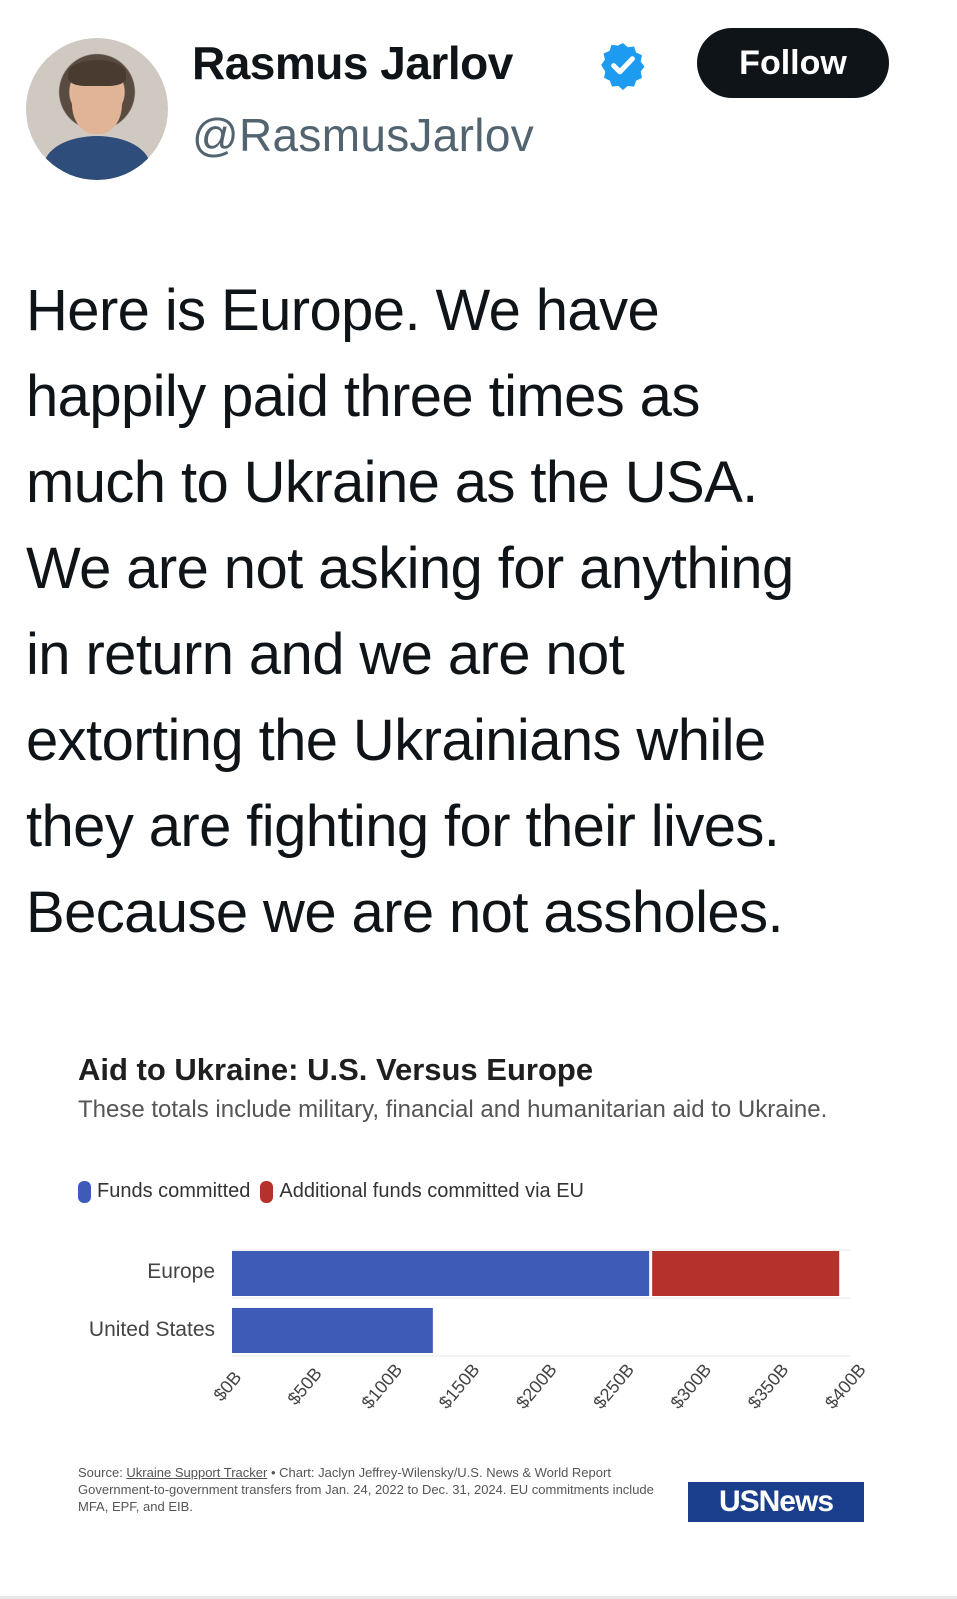 Image resolution: width=957 pixels, height=1599 pixels. What do you see at coordinates (102, 1472) in the screenshot?
I see `source-prefix: Source:` at bounding box center [102, 1472].